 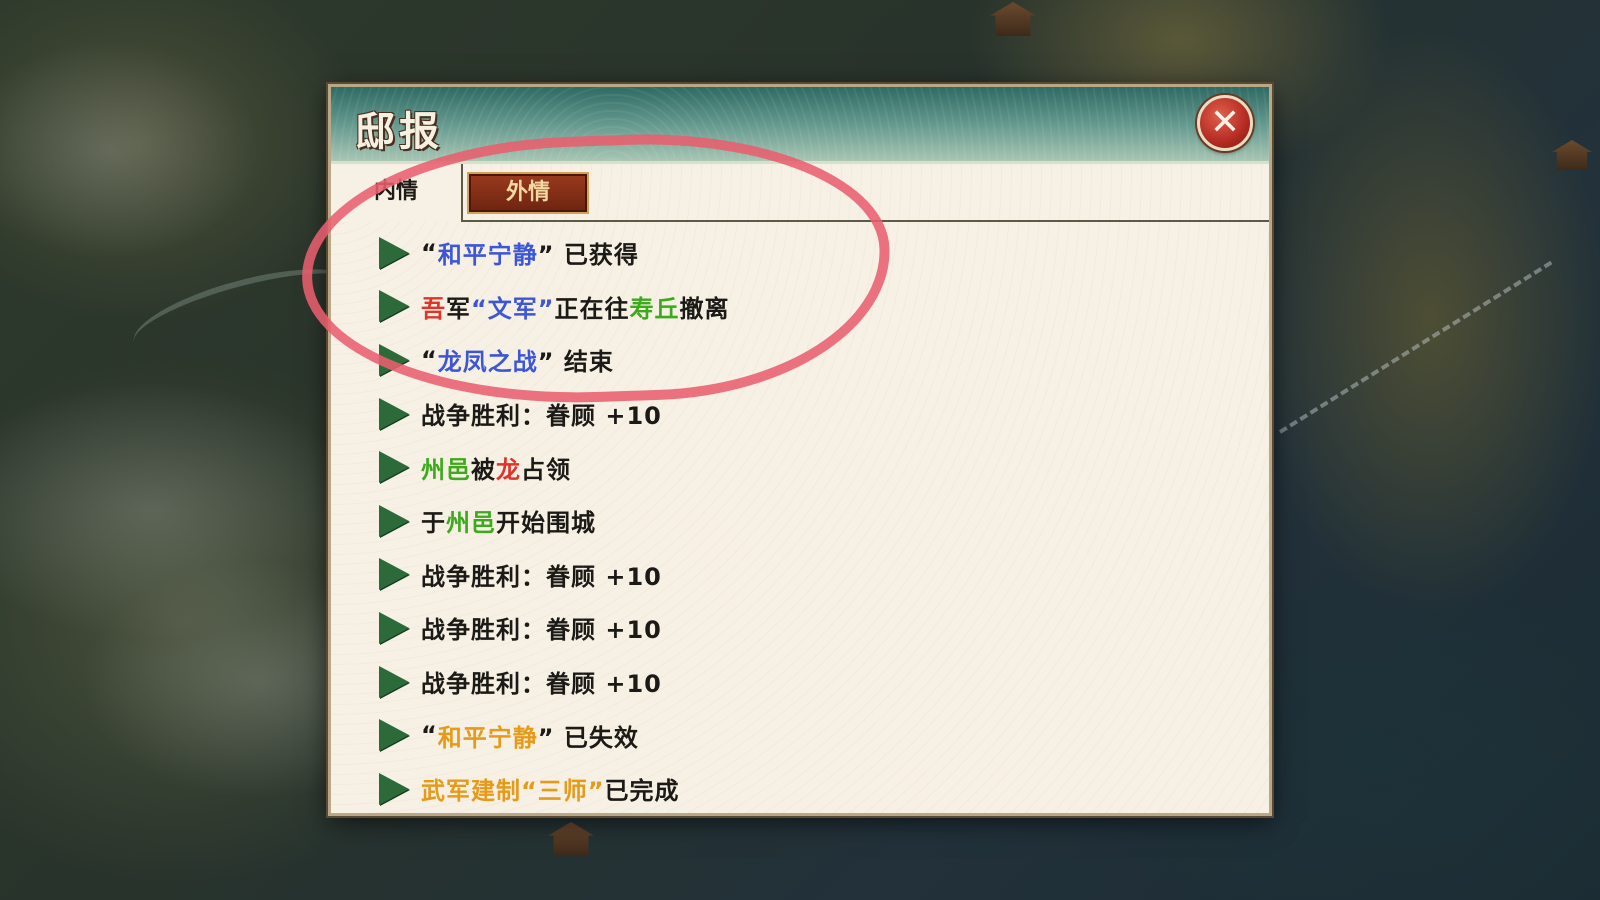 What do you see at coordinates (588, 737) in the screenshot?
I see `report-text-segment: ” 已失效` at bounding box center [588, 737].